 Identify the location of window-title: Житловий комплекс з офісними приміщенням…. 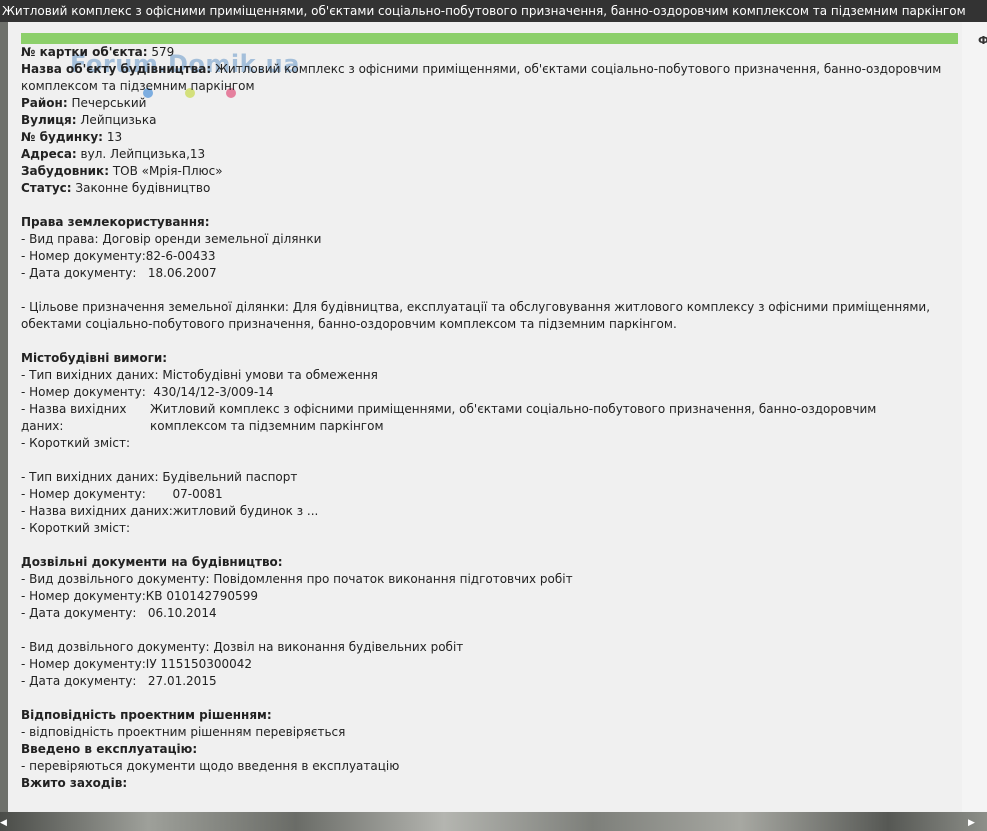
(493, 11).